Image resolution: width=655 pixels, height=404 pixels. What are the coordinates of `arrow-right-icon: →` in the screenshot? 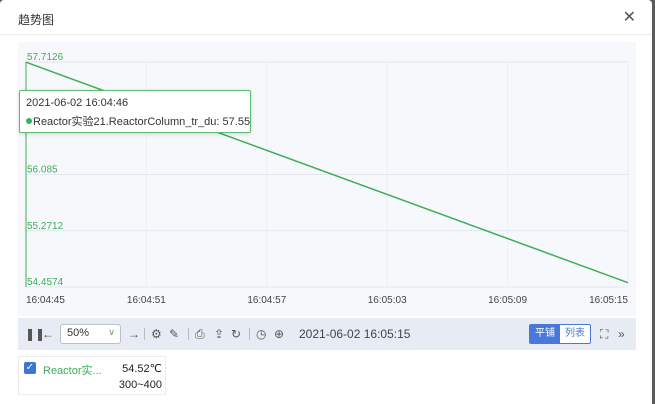 It's located at (134, 334).